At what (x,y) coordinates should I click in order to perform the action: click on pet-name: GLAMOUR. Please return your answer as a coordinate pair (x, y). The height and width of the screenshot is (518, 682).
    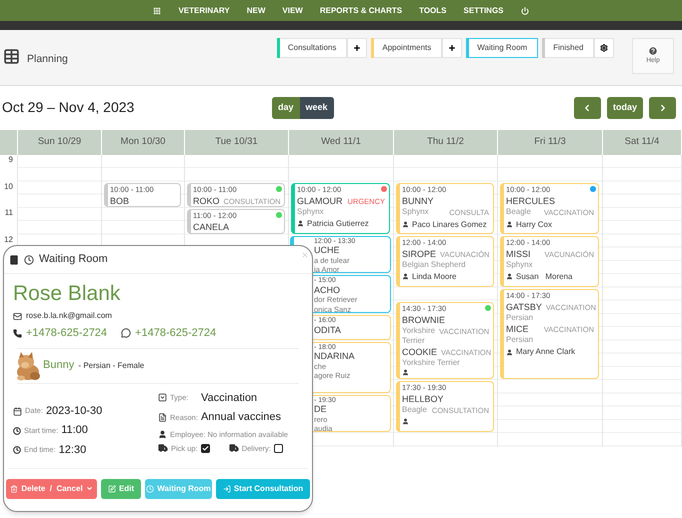
    Looking at the image, I should click on (320, 200).